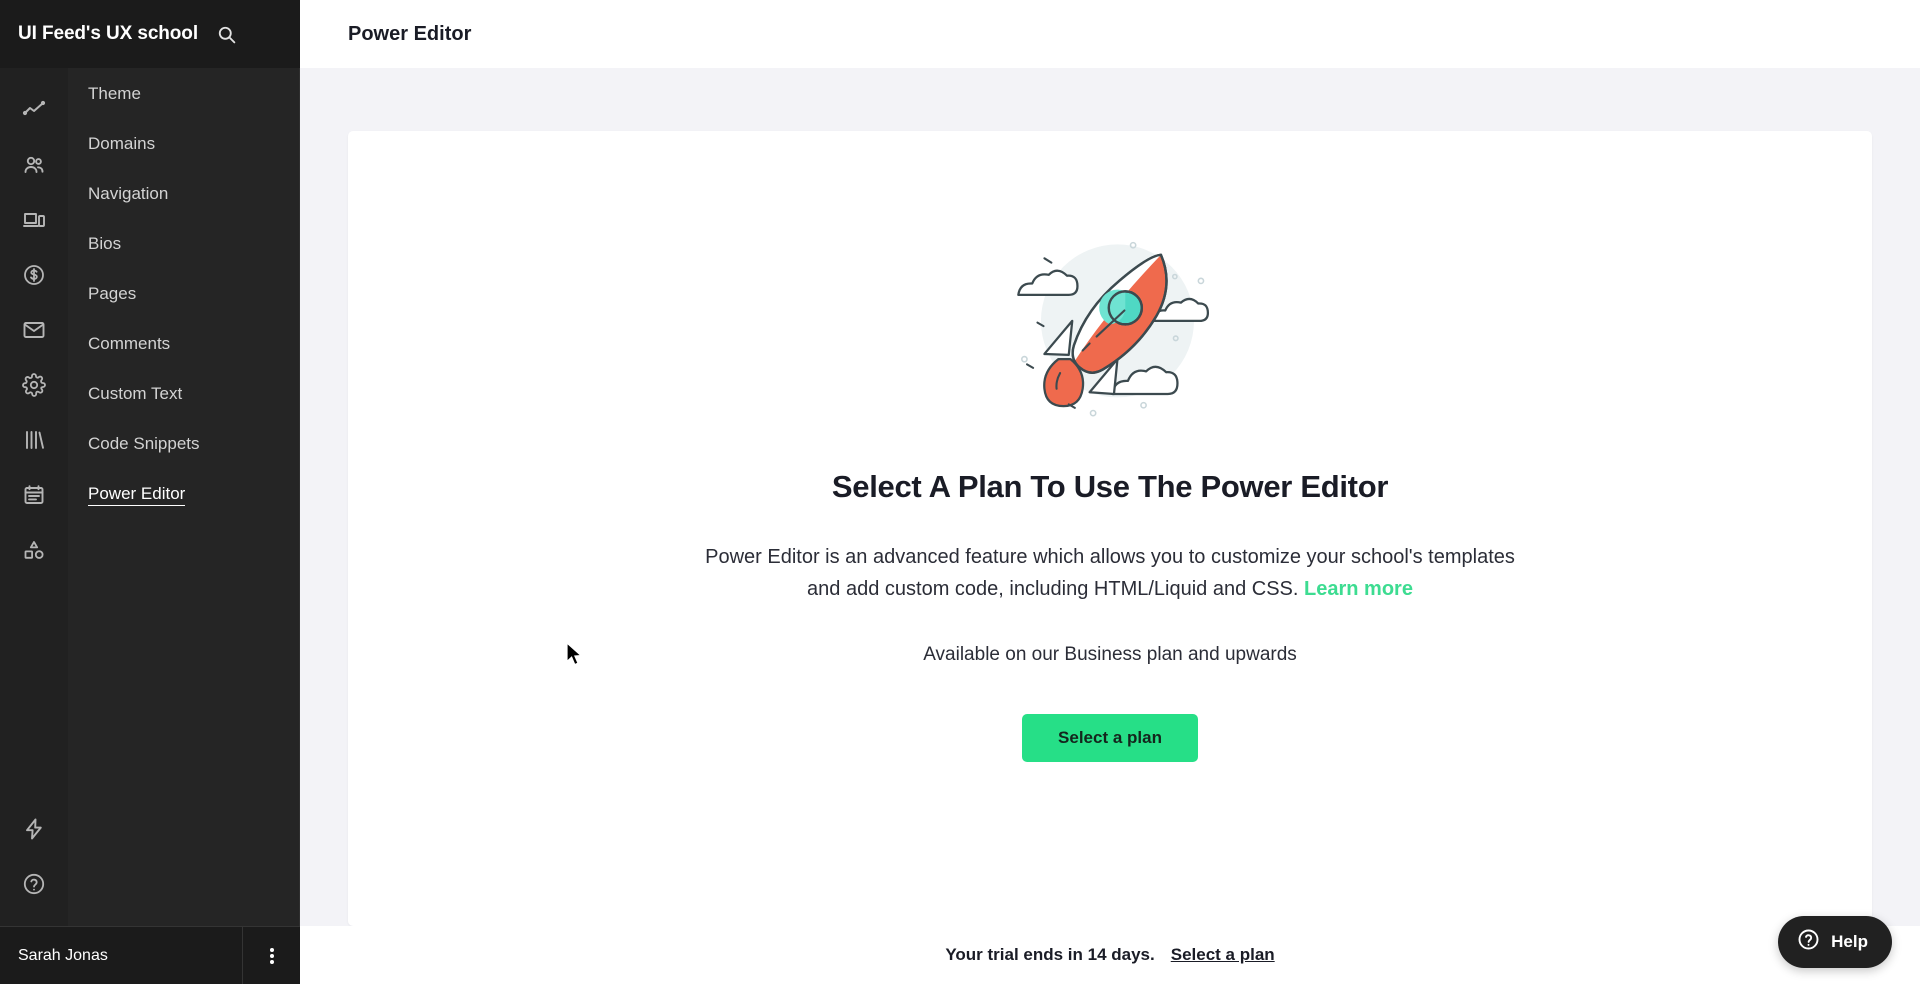 This screenshot has height=984, width=1920. What do you see at coordinates (183, 294) in the screenshot?
I see `sidebar-item-pages: Pages` at bounding box center [183, 294].